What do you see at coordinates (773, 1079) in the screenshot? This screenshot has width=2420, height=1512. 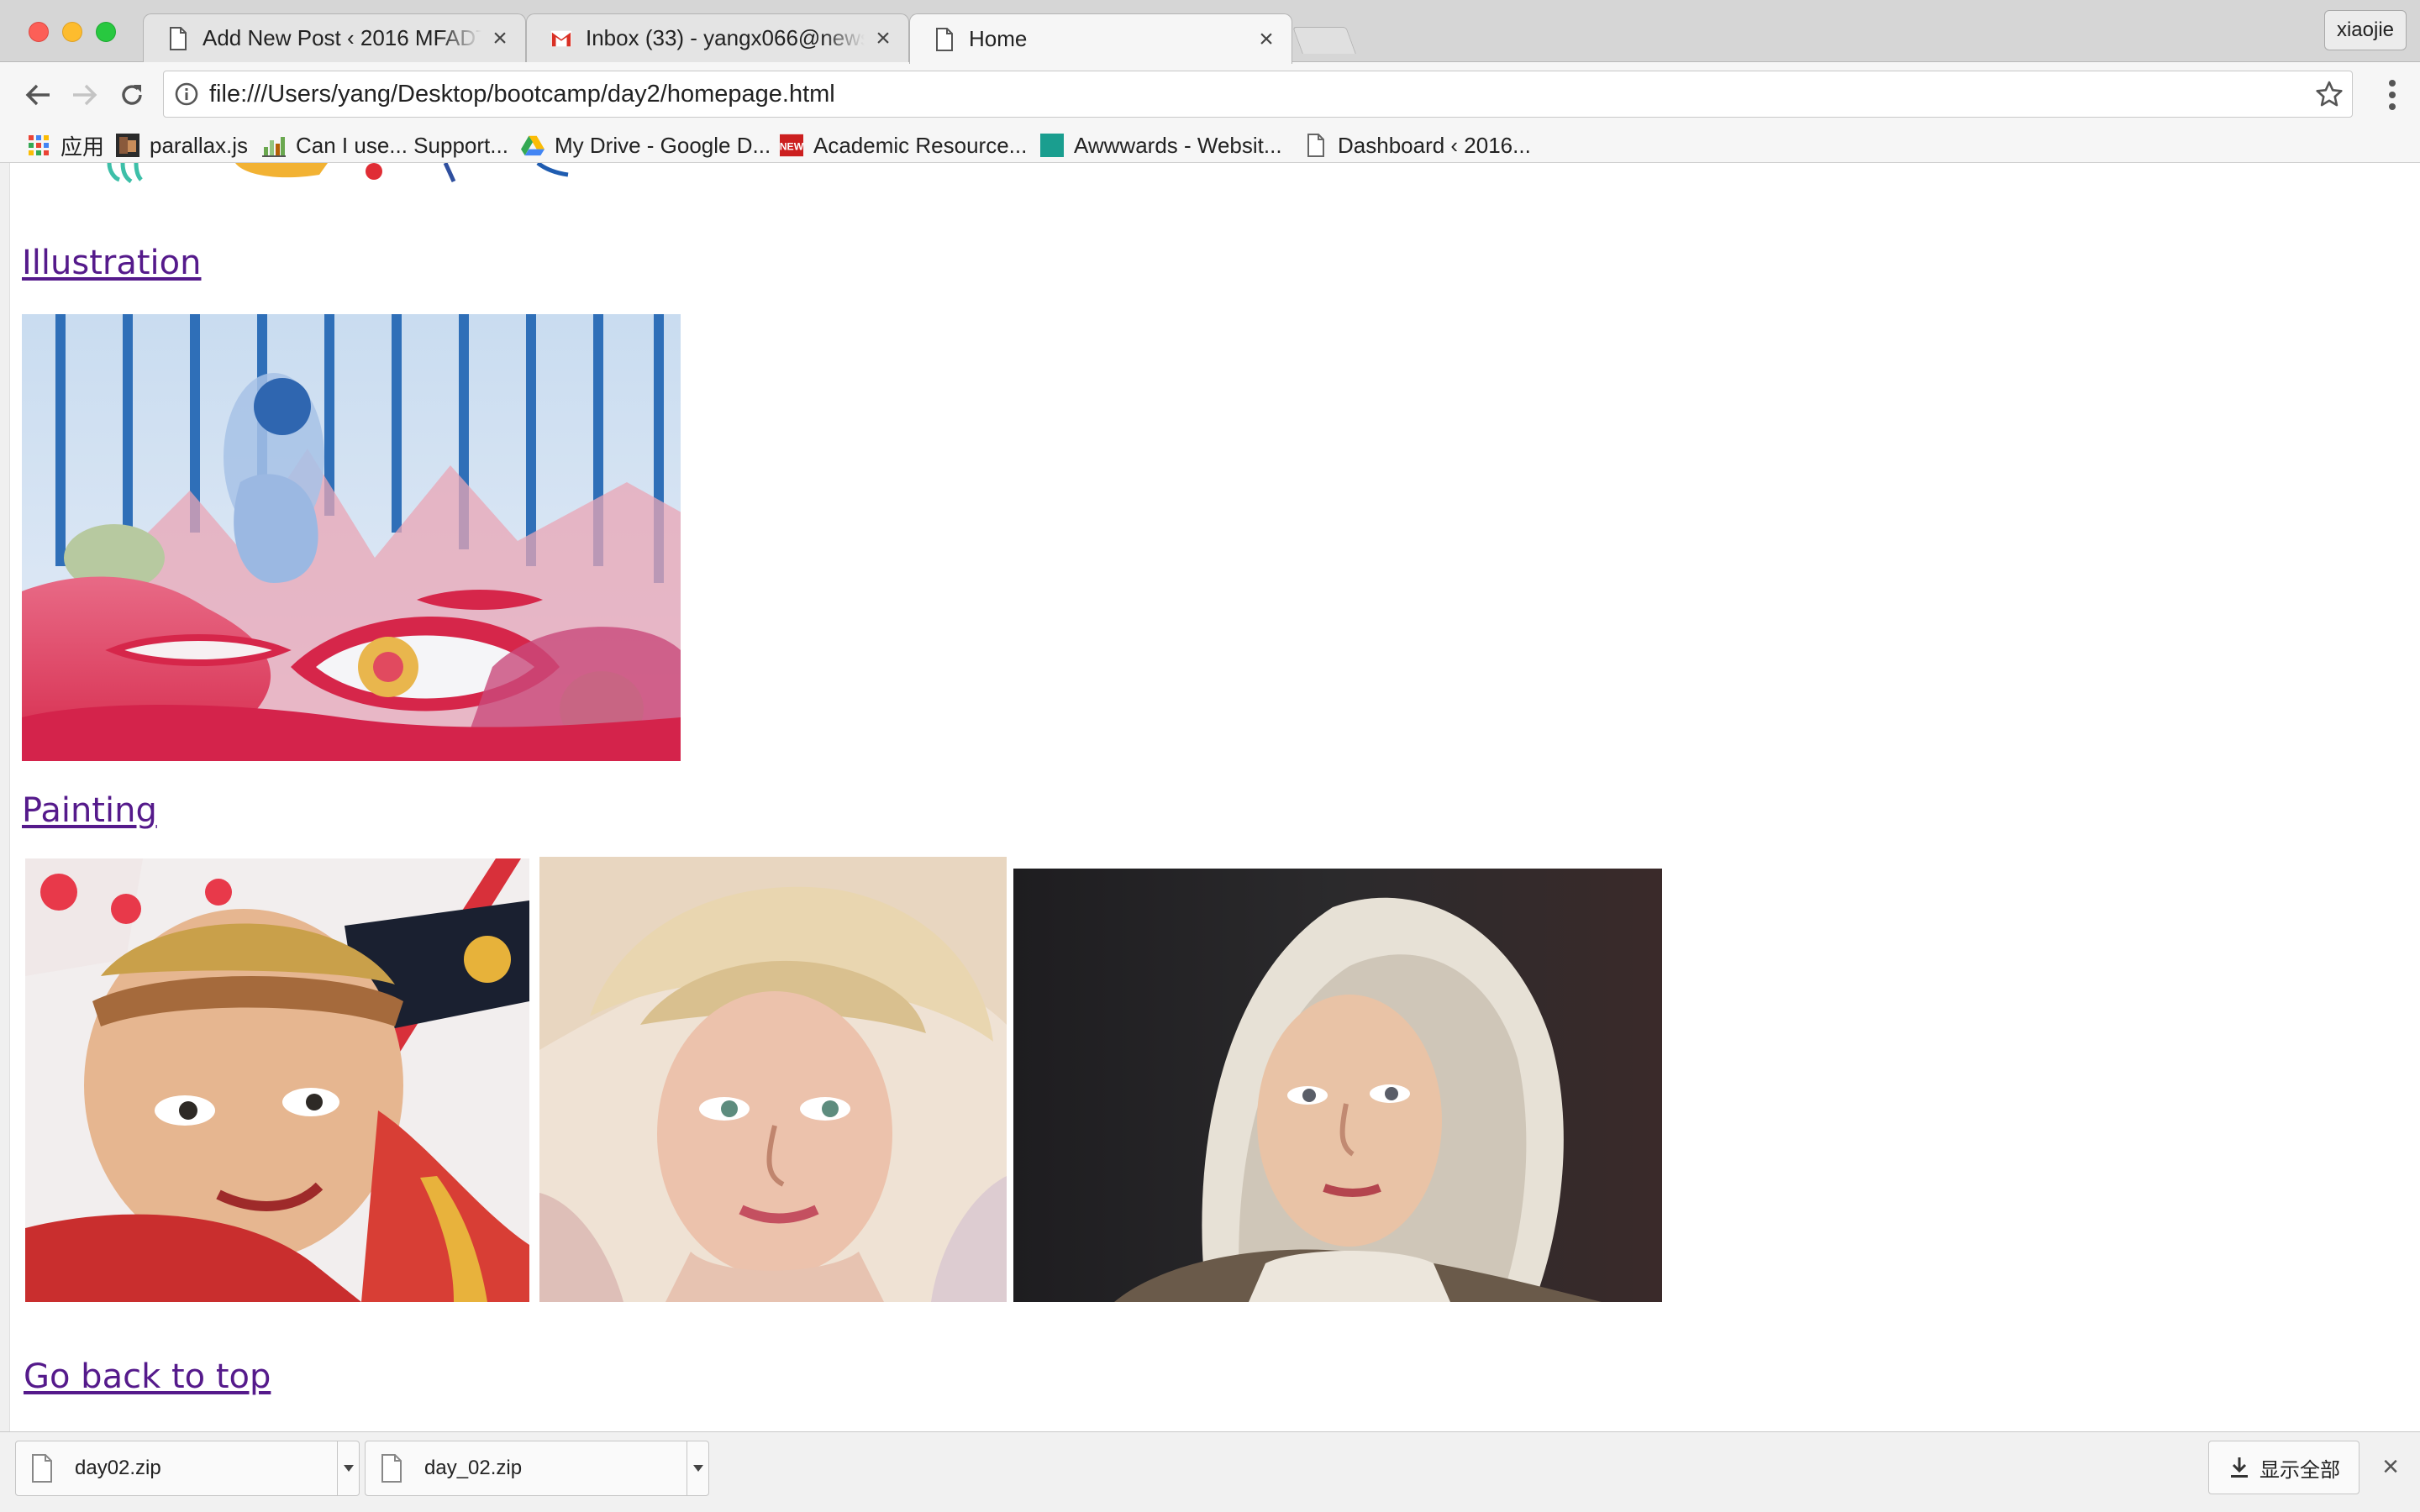 I see `painting-straw-hat-woman-image` at bounding box center [773, 1079].